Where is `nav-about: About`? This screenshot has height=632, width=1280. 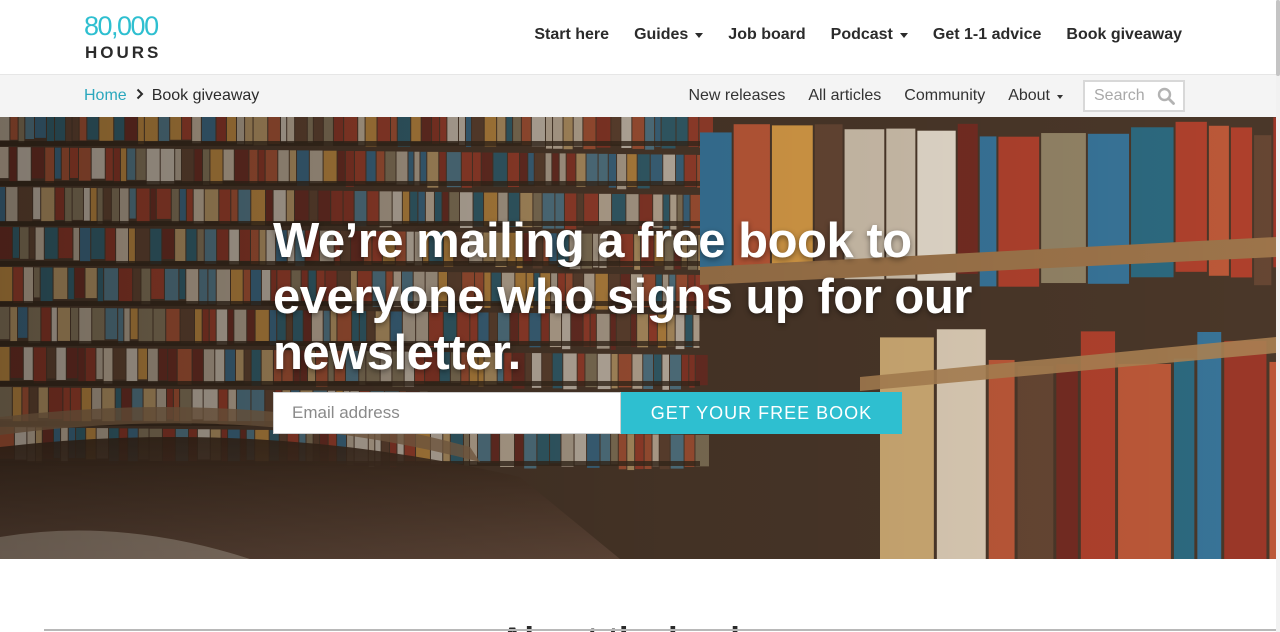 nav-about: About is located at coordinates (1035, 96).